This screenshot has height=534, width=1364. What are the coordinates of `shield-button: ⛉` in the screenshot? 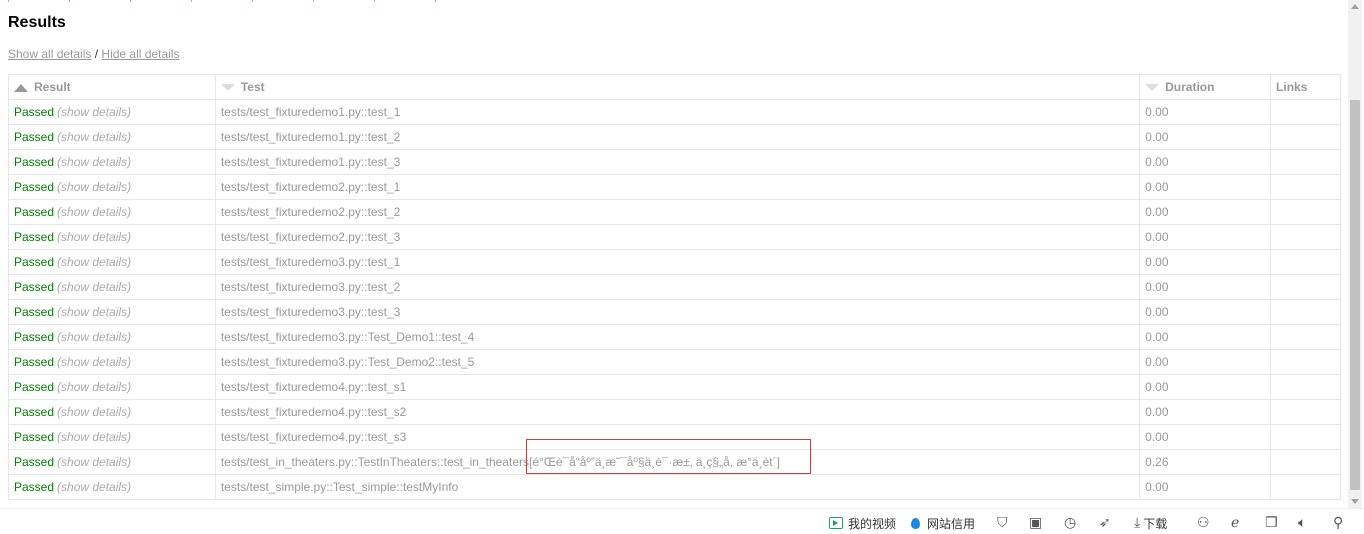 It's located at (1002, 523).